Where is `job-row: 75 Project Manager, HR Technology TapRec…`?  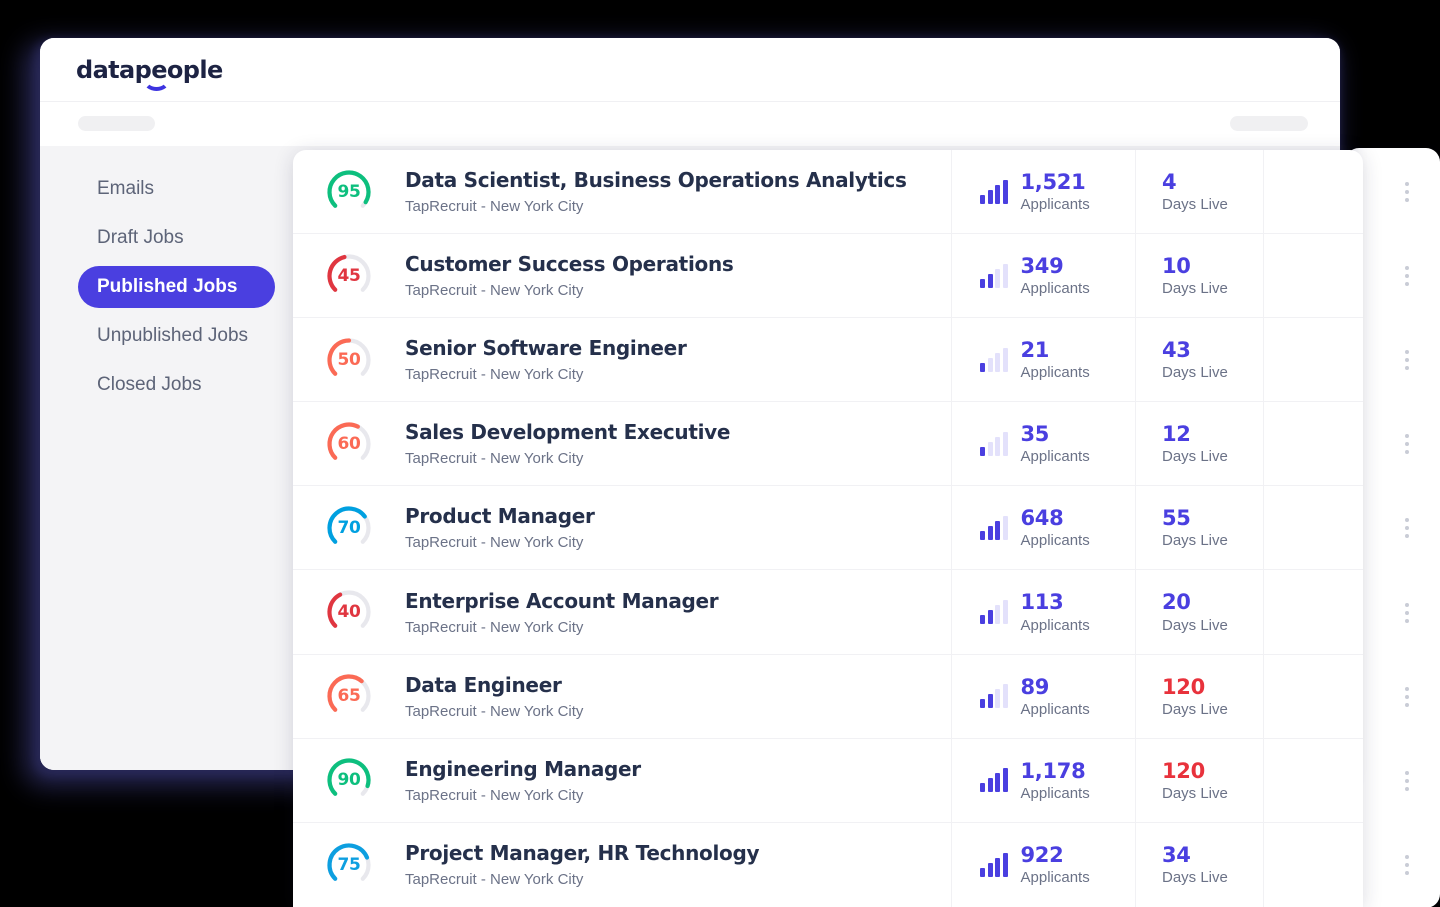 job-row: 75 Project Manager, HR Technology TapRec… is located at coordinates (828, 864).